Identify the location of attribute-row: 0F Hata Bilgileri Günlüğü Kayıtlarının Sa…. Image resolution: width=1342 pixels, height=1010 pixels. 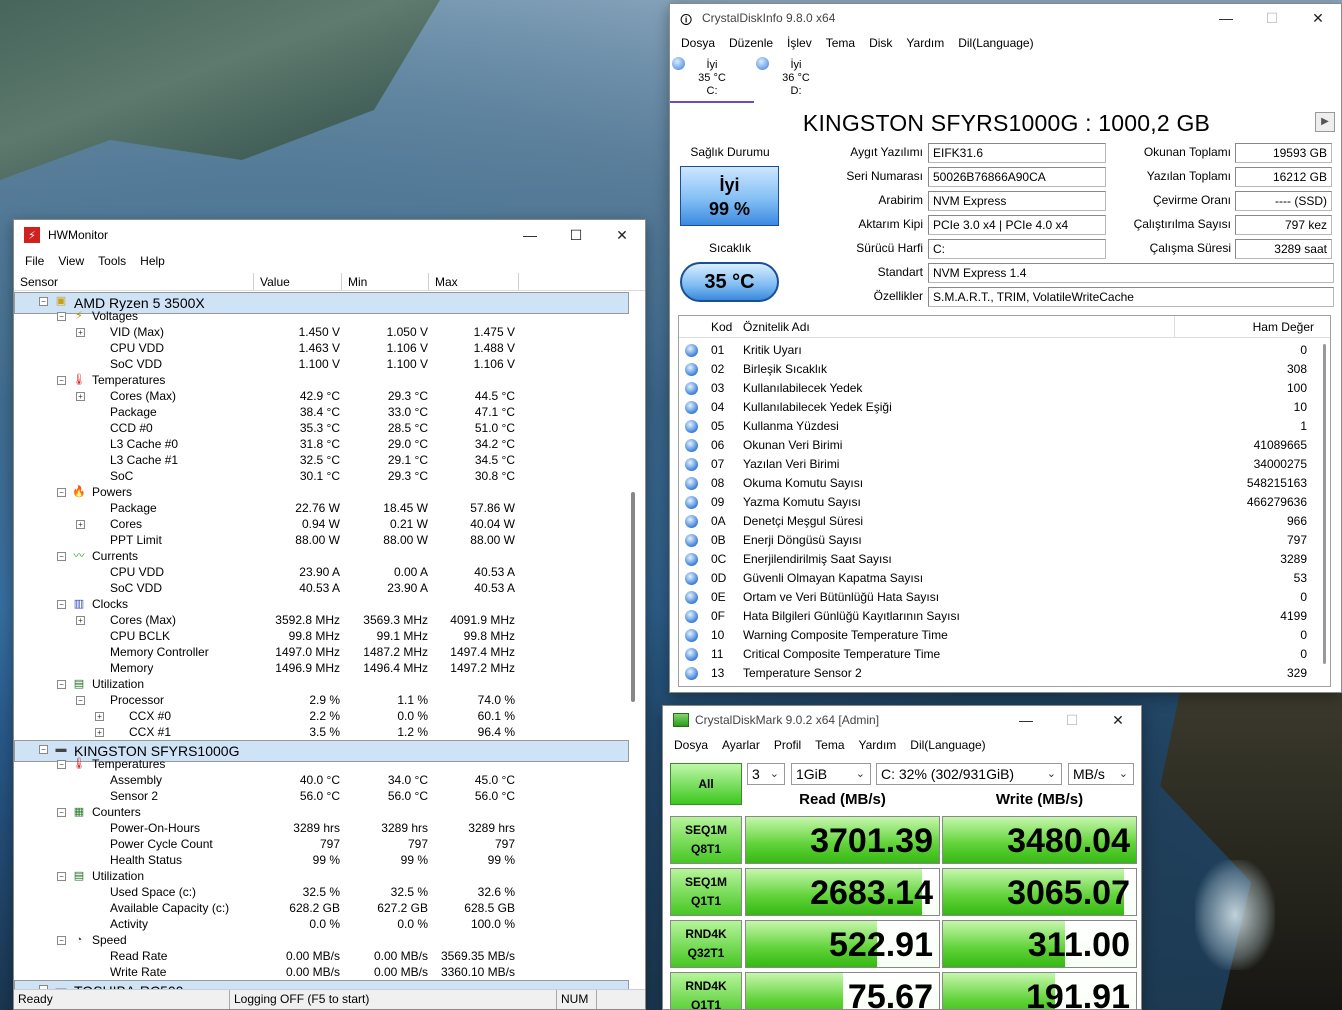
(999, 616).